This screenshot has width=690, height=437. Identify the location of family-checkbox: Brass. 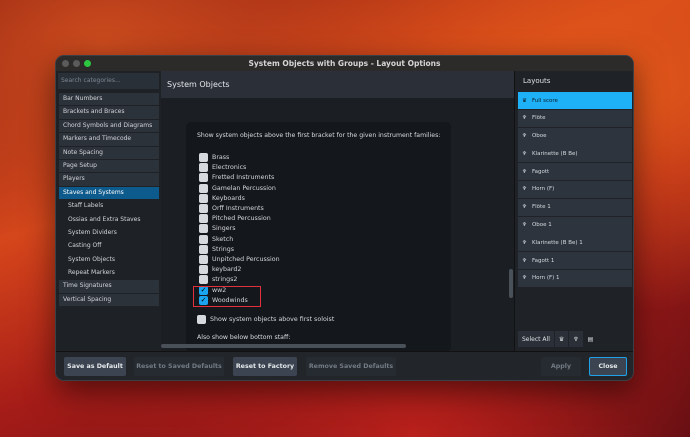
(214, 157).